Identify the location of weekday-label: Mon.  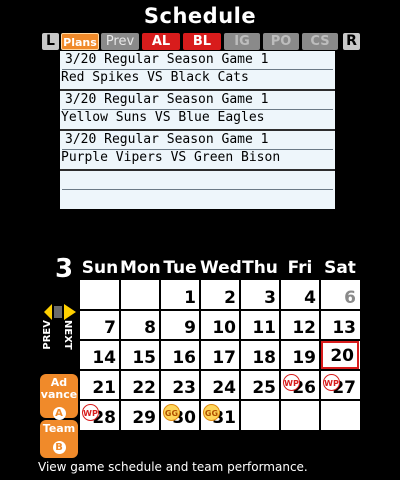
(140, 268).